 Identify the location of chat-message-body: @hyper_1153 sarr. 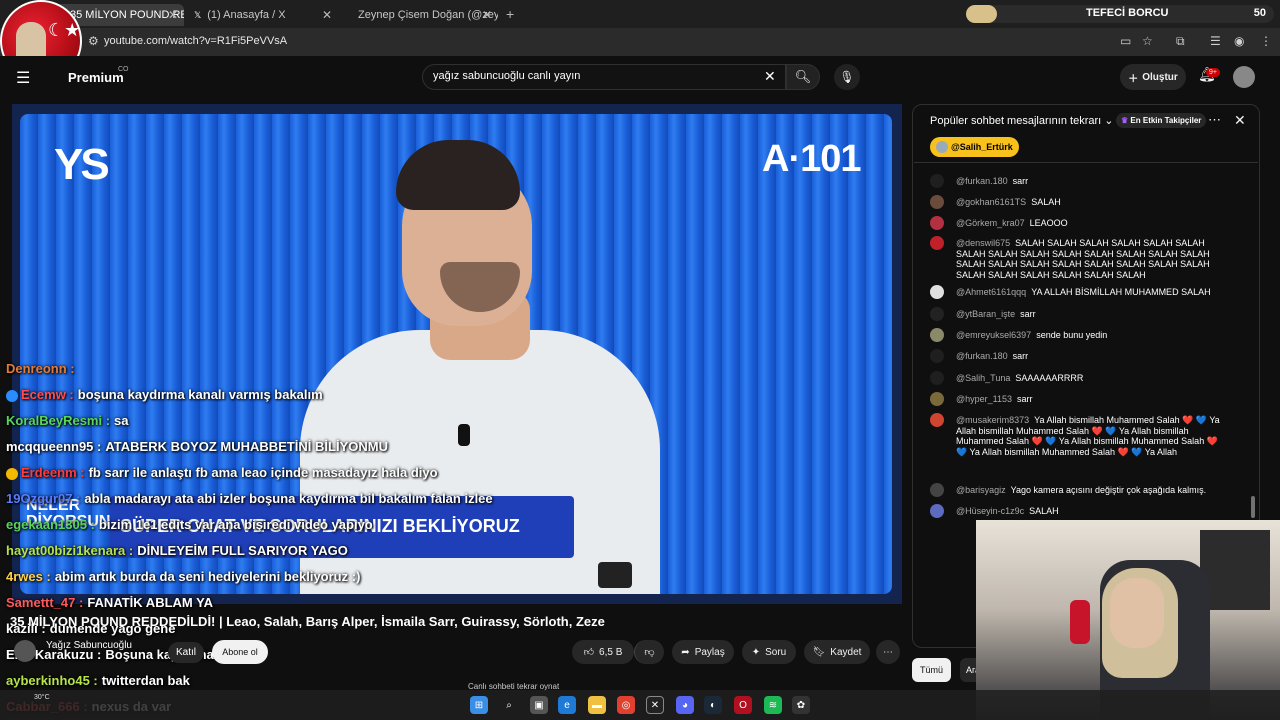
(1093, 399).